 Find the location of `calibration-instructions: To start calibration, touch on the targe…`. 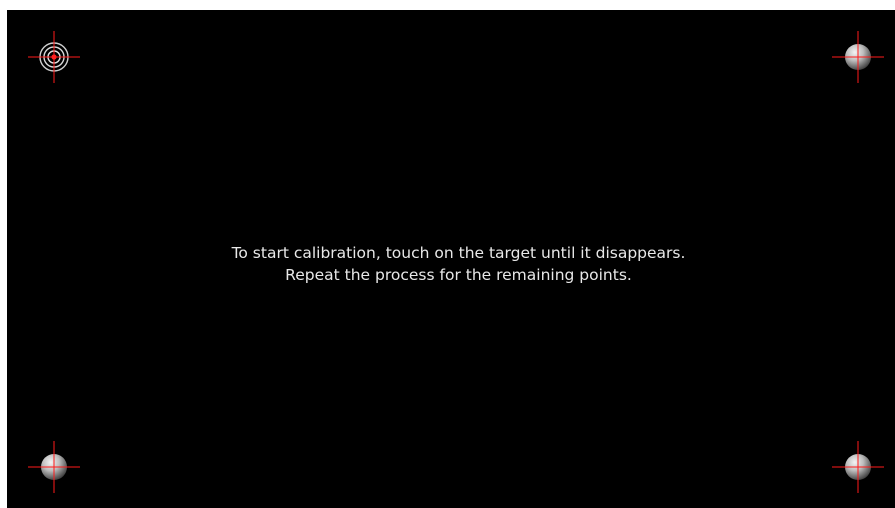

calibration-instructions: To start calibration, touch on the targe… is located at coordinates (451, 264).